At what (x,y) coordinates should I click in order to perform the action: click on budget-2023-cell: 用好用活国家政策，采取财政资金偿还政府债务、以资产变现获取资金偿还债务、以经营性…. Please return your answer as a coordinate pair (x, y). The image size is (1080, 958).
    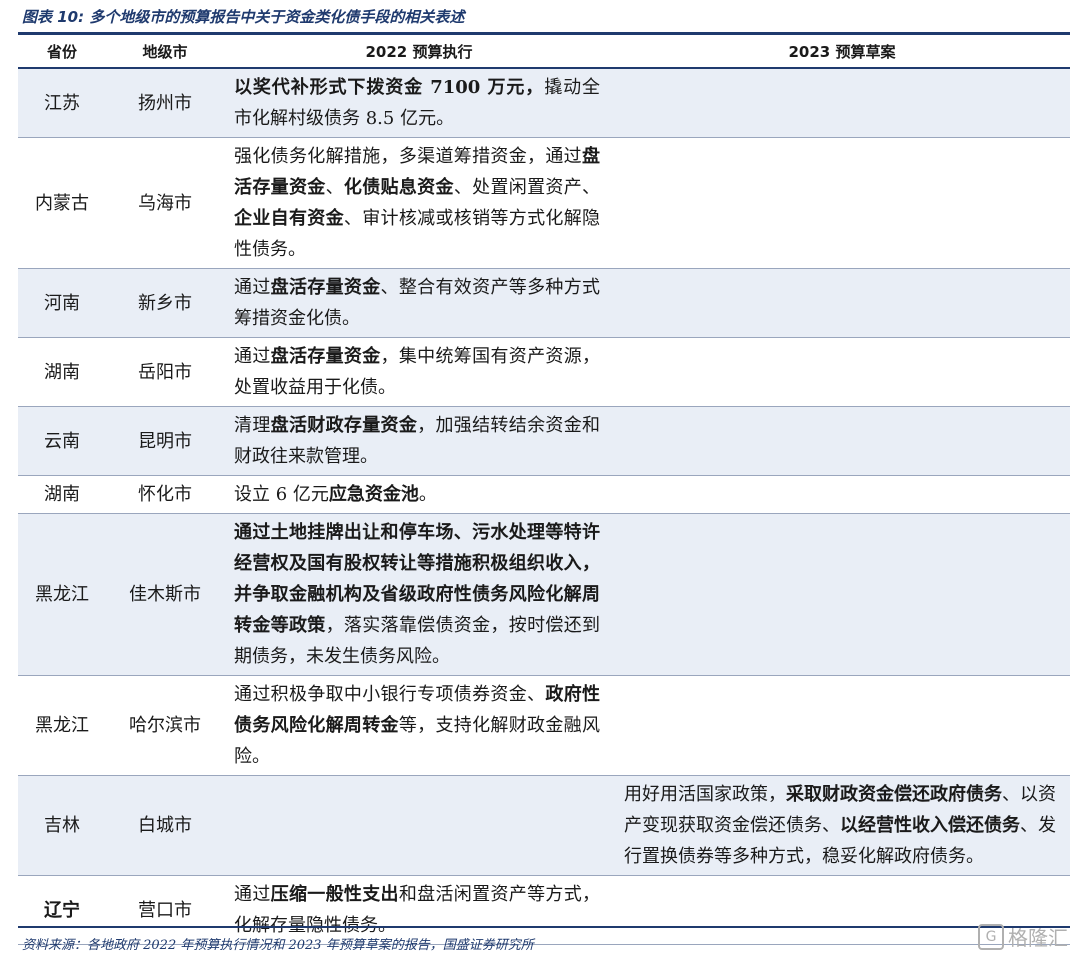
    Looking at the image, I should click on (842, 825).